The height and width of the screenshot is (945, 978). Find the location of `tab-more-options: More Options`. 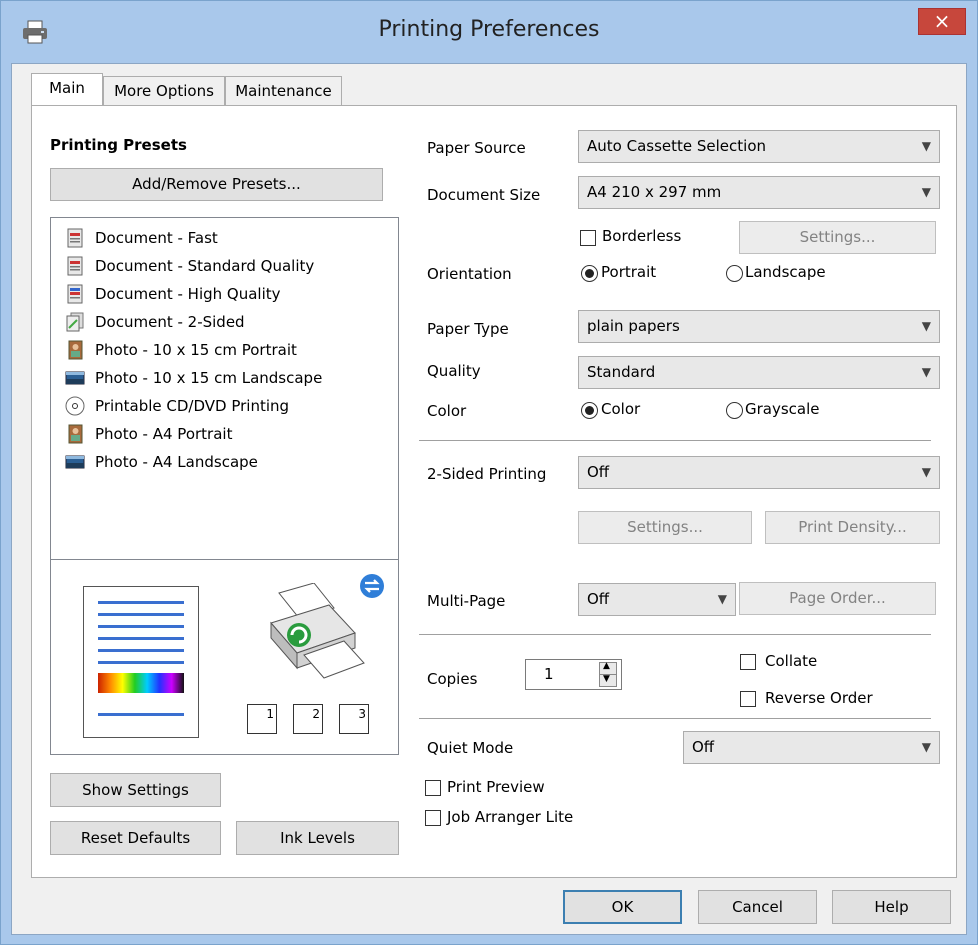

tab-more-options: More Options is located at coordinates (164, 91).